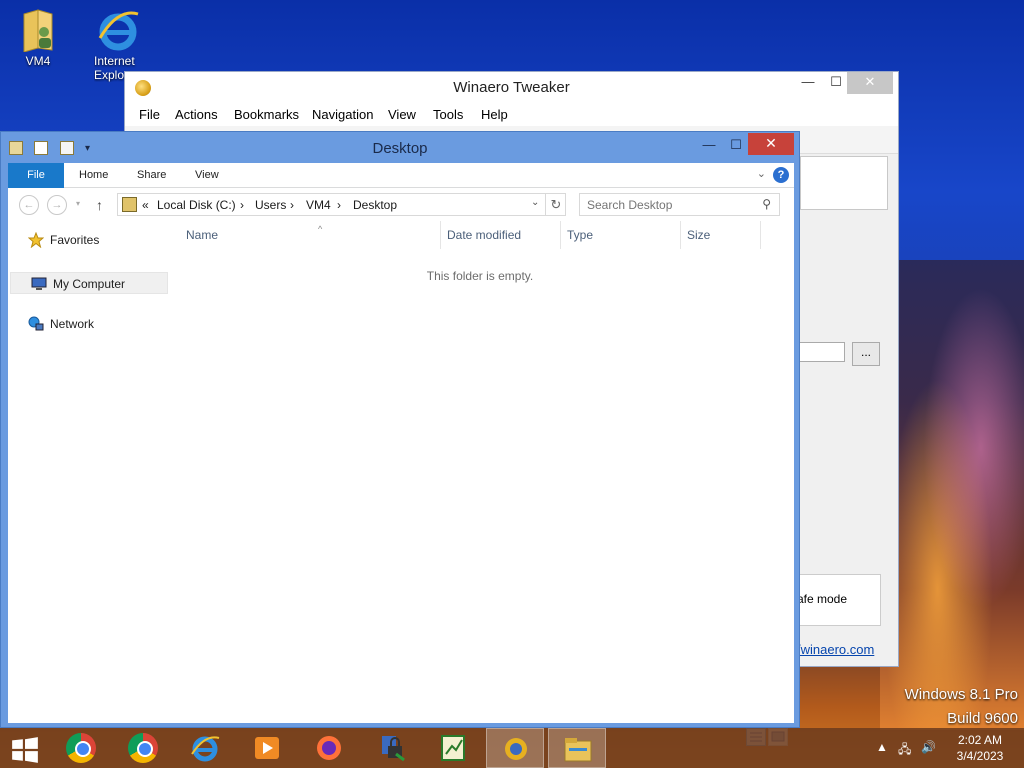 Image resolution: width=1024 pixels, height=768 pixels. What do you see at coordinates (196, 205) in the screenshot?
I see `breadcrumb-local-disk: Local Disk (C:)` at bounding box center [196, 205].